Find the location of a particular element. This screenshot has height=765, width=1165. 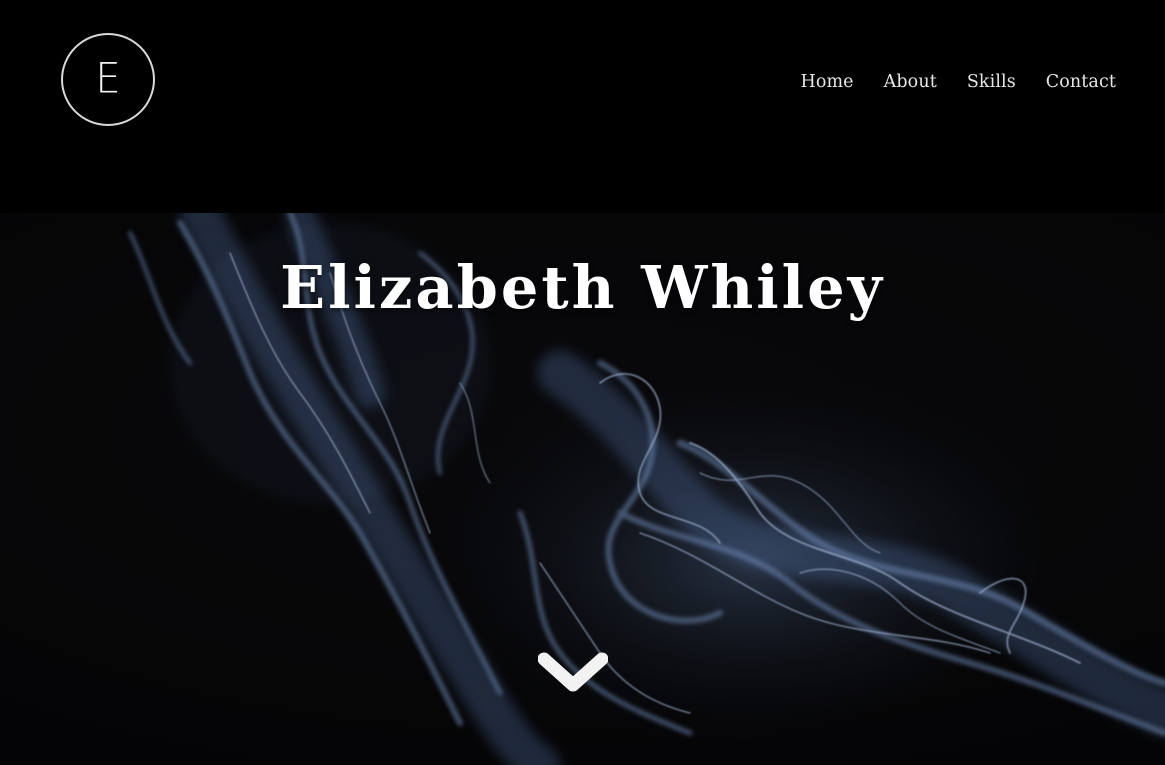

nav-about: About is located at coordinates (910, 82).